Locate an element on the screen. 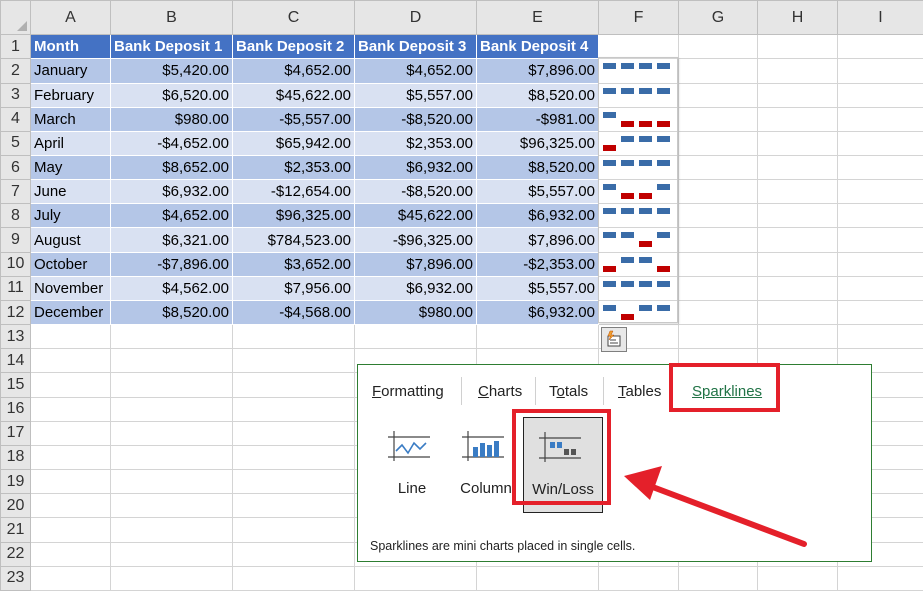  cell-a14 is located at coordinates (70, 361).